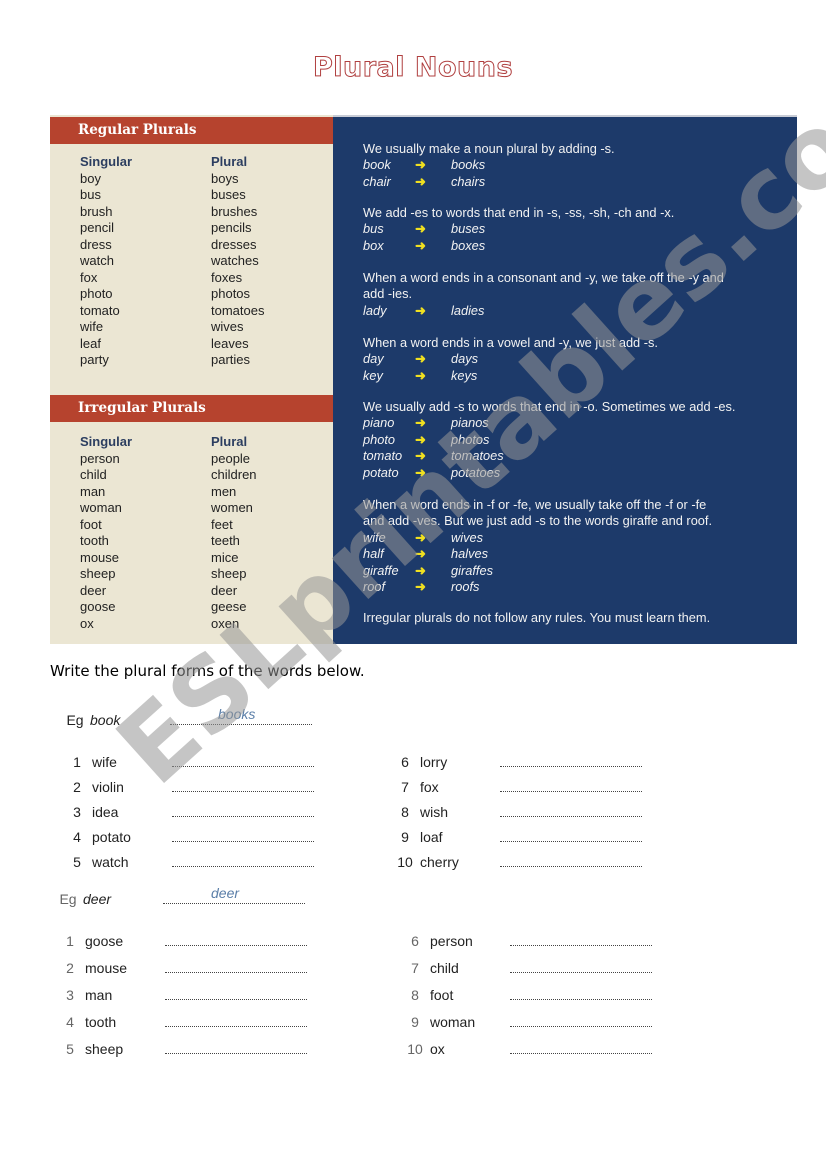 The height and width of the screenshot is (1169, 826). I want to click on example-plural: halves, so click(469, 554).